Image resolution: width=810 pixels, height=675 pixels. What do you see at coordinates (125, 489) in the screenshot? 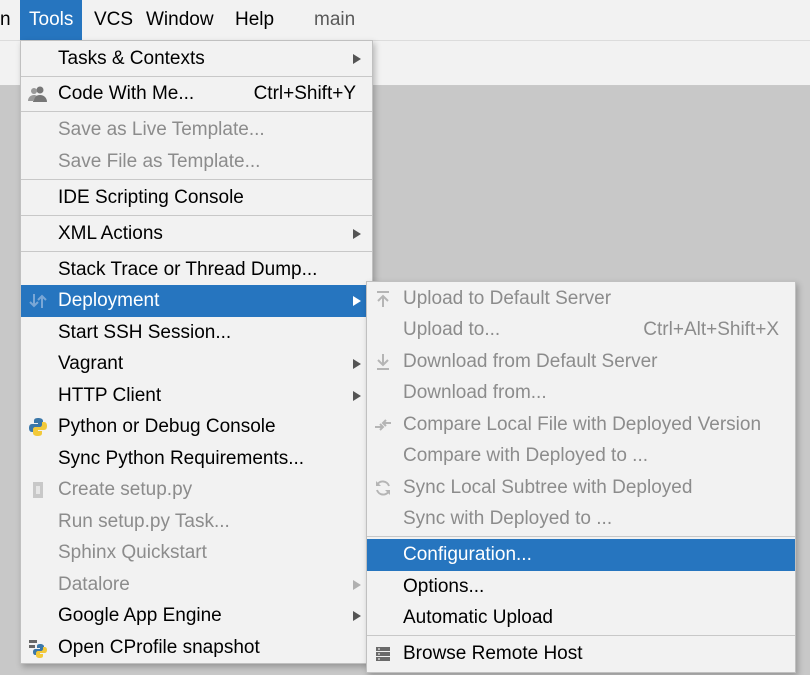
I see `menu-item-label: Create setup.py` at bounding box center [125, 489].